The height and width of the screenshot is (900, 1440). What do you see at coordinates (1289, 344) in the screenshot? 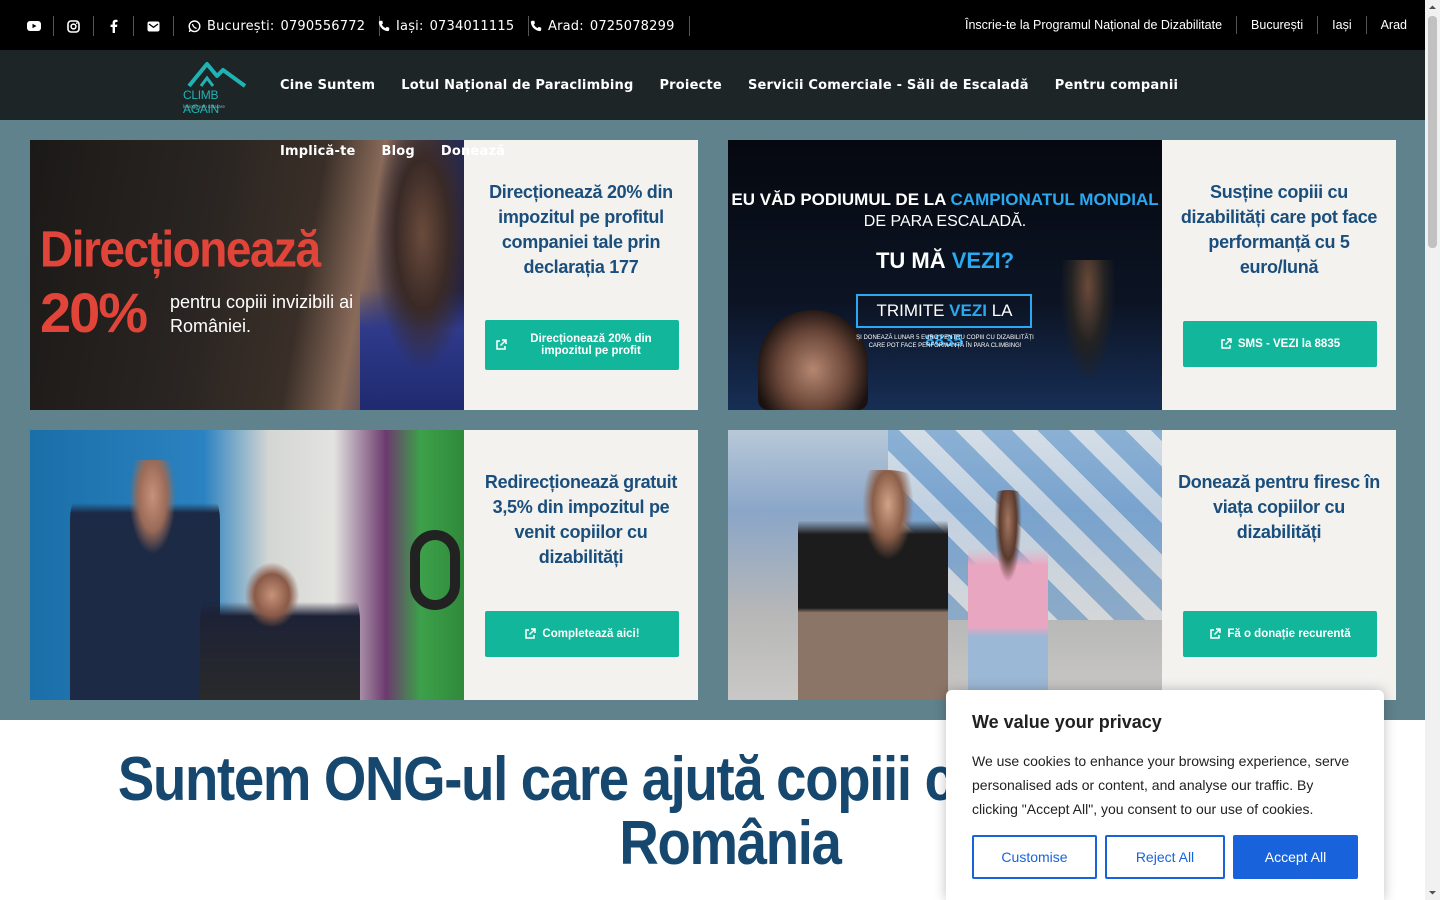
I see `button-label: SMS - VEZI la 8835` at bounding box center [1289, 344].